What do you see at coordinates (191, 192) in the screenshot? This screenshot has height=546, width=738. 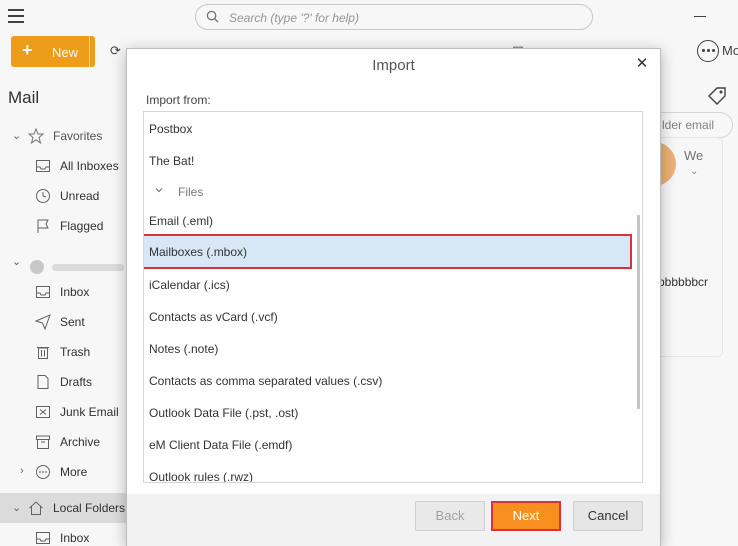 I see `list-group-label: Files` at bounding box center [191, 192].